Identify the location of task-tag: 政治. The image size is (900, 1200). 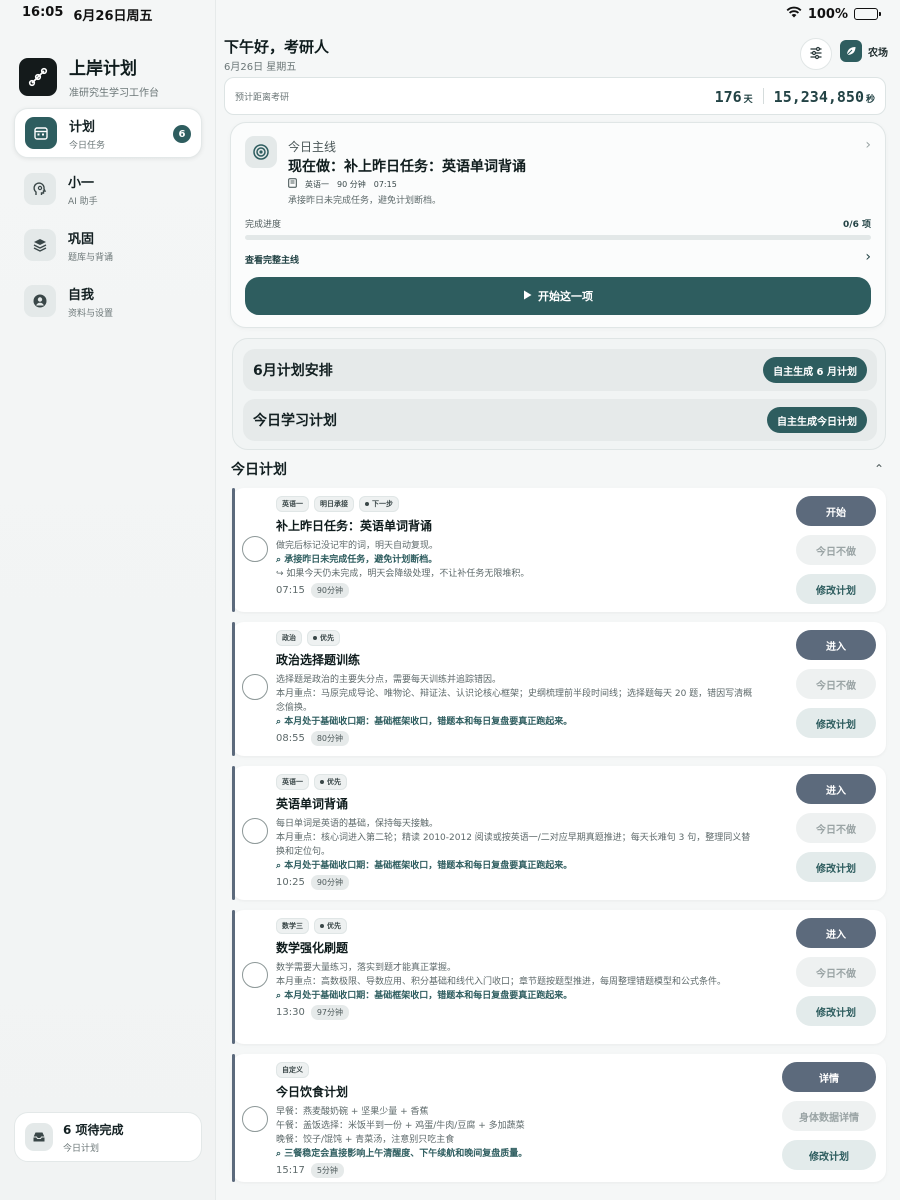
(289, 638).